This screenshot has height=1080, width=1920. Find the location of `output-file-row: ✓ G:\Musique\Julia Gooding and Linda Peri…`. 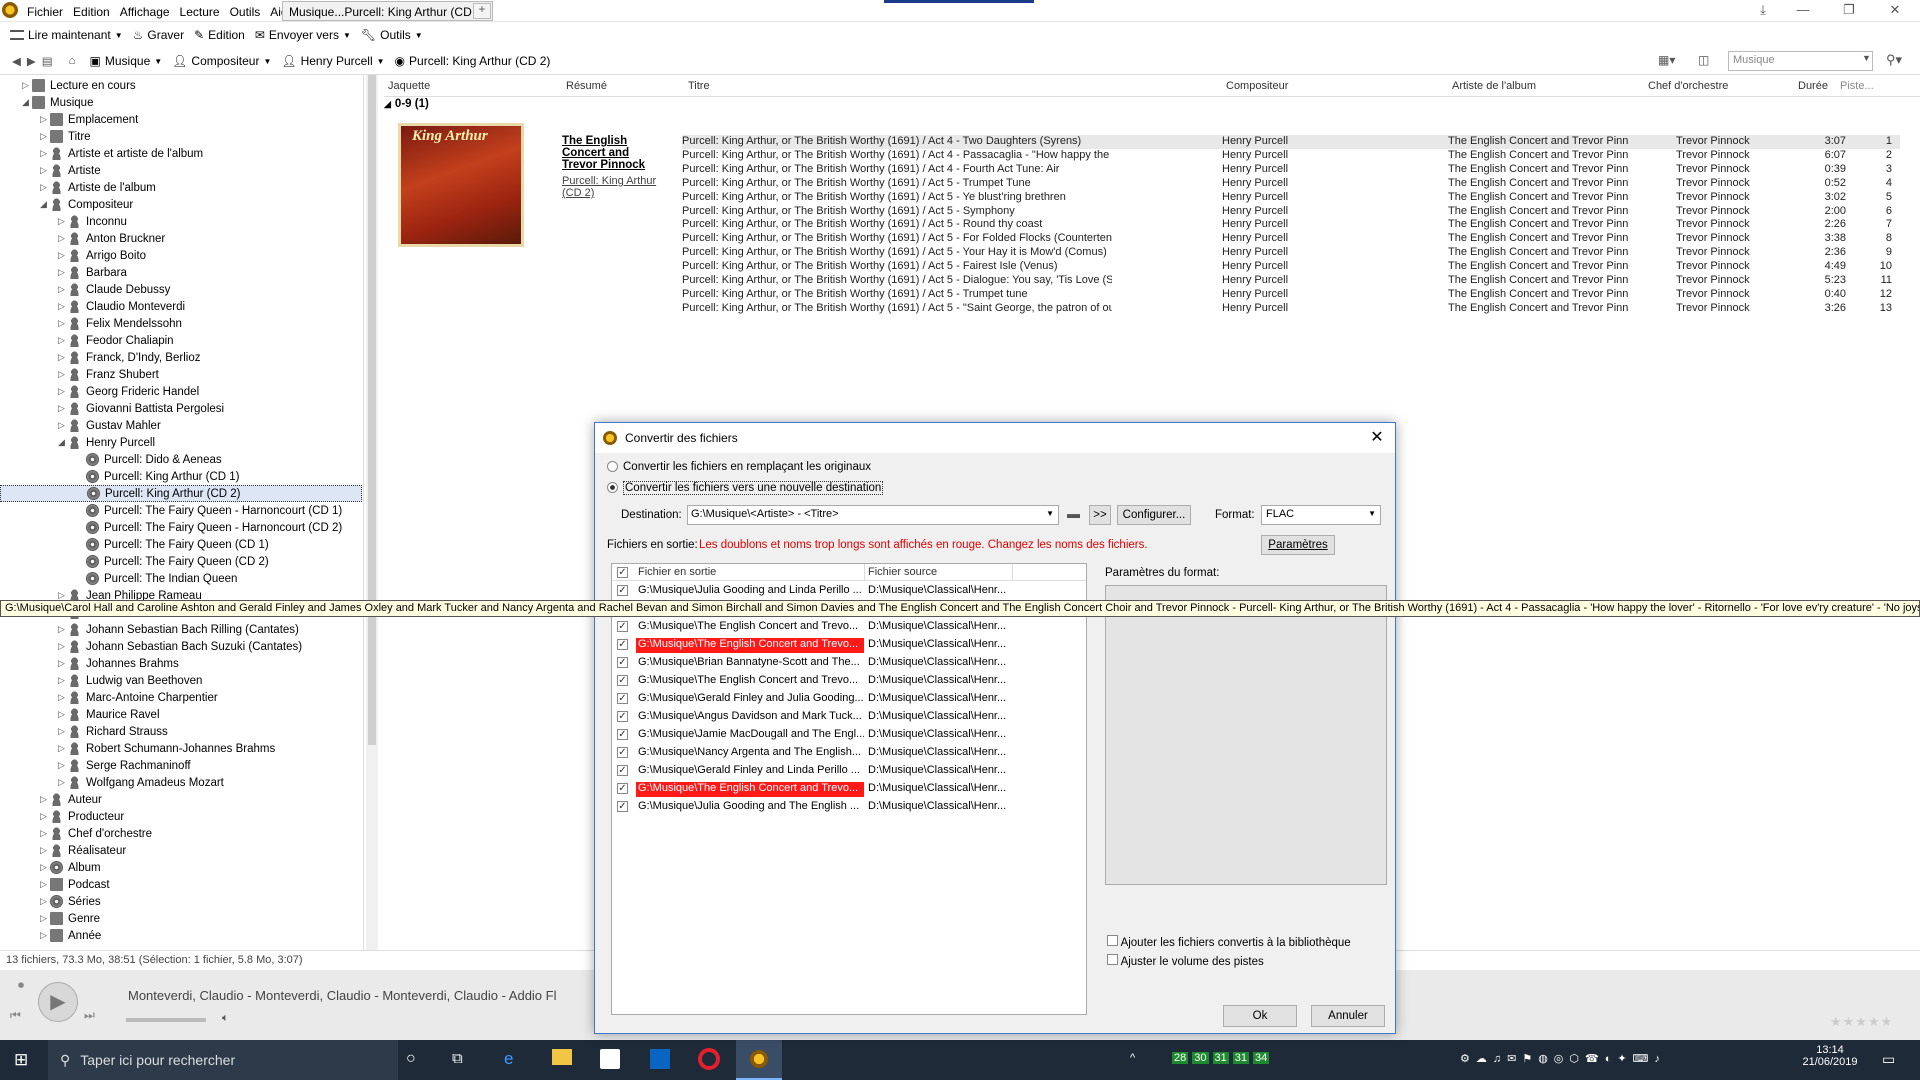

output-file-row: ✓ G:\Musique\Julia Gooding and Linda Peri… is located at coordinates (849, 591).